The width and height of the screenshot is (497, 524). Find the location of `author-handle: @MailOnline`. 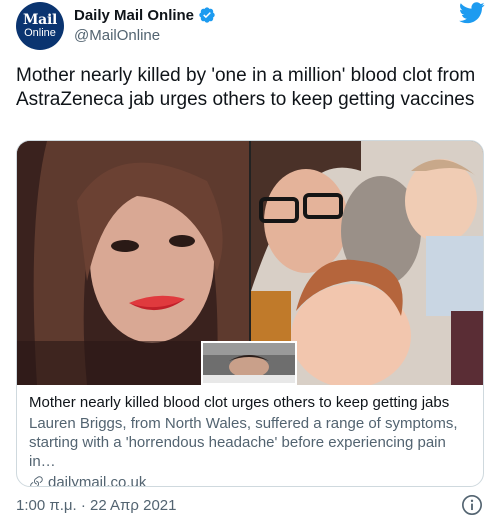

author-handle: @MailOnline is located at coordinates (117, 35).